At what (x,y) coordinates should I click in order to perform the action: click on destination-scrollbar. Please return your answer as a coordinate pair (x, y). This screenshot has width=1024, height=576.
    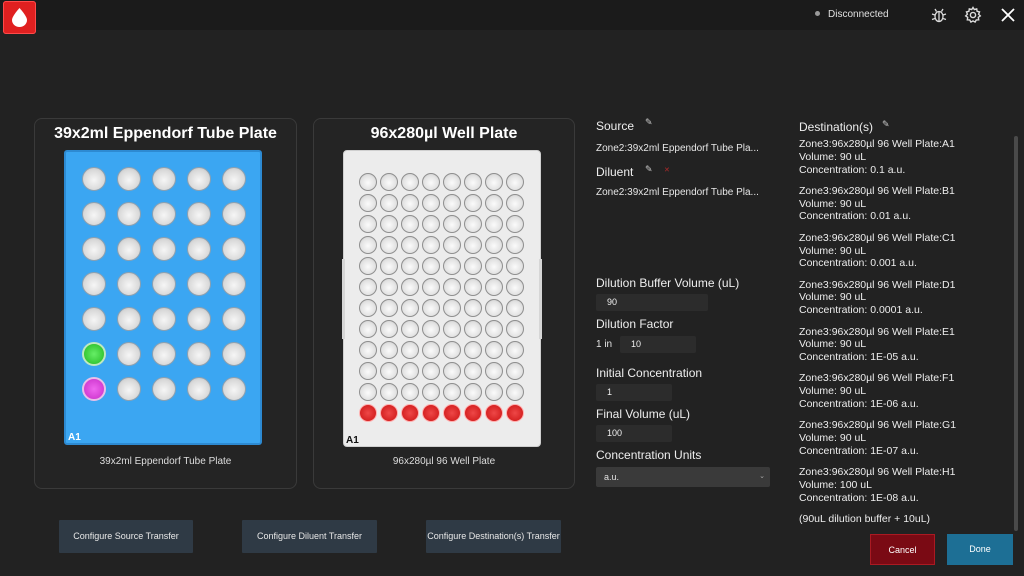
    Looking at the image, I should click on (1016, 333).